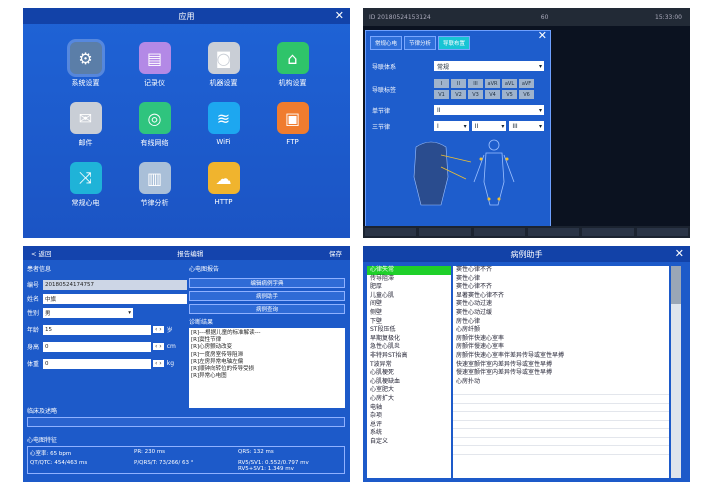 This screenshot has height=492, width=712. I want to click on lead-chip: aVL, so click(509, 83).